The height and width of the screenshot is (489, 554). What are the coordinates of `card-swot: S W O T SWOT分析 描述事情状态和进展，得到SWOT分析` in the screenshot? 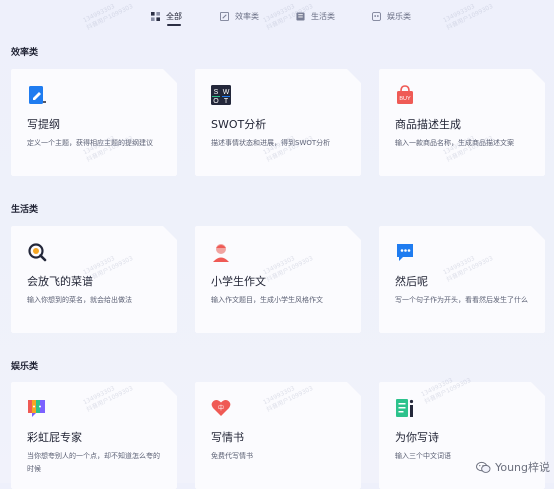 It's located at (278, 122).